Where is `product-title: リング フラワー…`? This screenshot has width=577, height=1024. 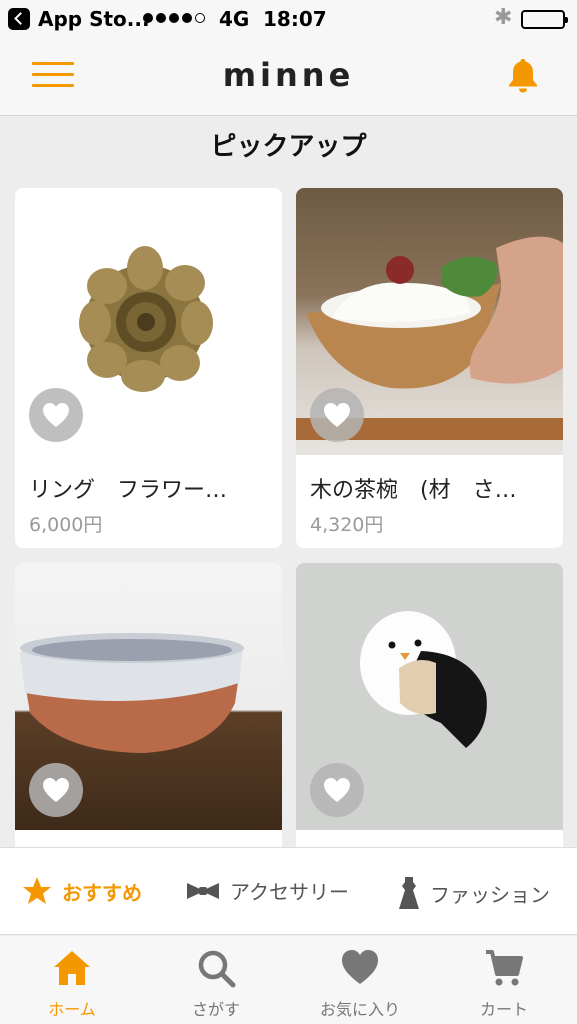 product-title: リング フラワー… is located at coordinates (128, 490).